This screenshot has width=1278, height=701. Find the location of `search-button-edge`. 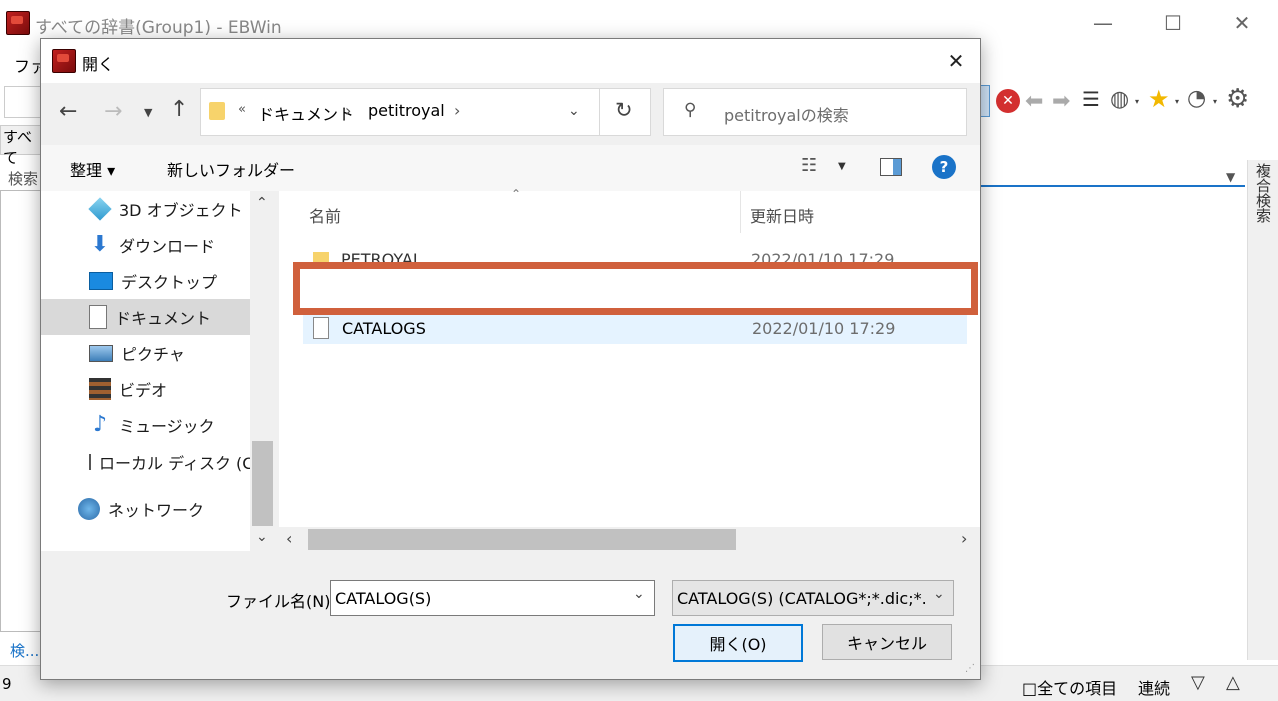

search-button-edge is located at coordinates (985, 101).